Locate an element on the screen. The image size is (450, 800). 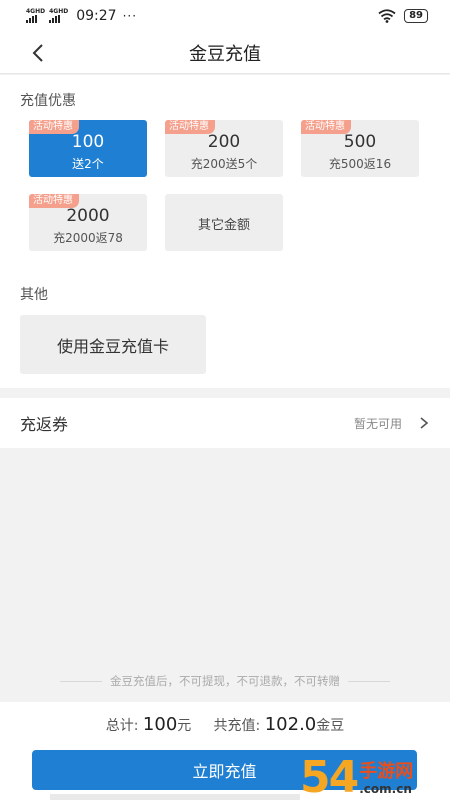
watermark-logo: 54 手游网 .com.cn is located at coordinates (375, 771).